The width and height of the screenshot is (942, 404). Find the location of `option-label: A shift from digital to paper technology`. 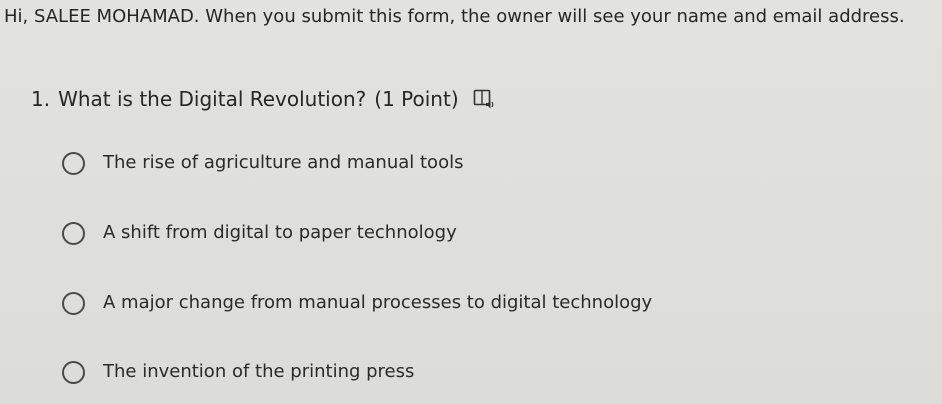

option-label: A shift from digital to paper technology is located at coordinates (280, 232).